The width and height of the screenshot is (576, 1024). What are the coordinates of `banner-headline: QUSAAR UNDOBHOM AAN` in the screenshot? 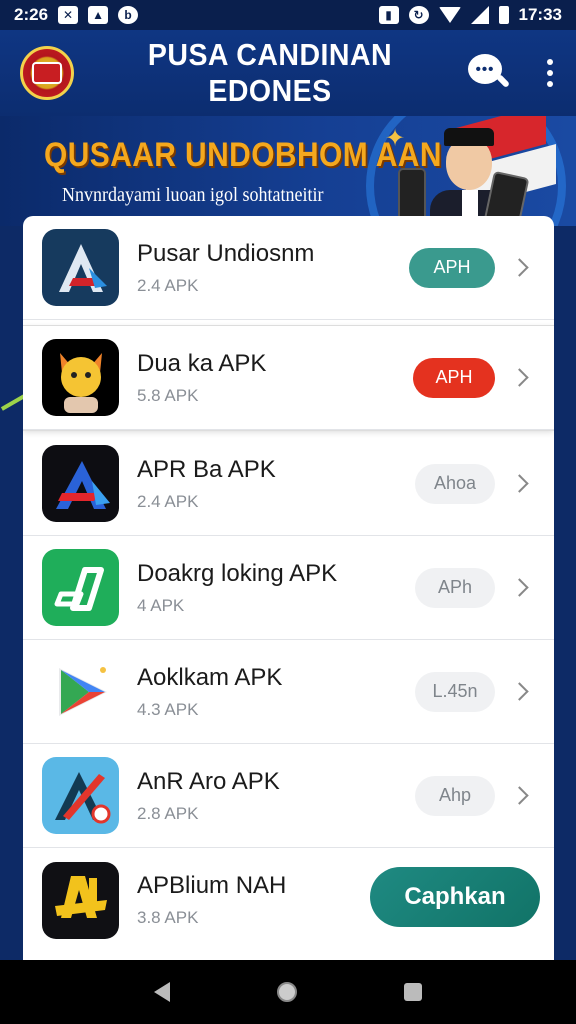 It's located at (243, 155).